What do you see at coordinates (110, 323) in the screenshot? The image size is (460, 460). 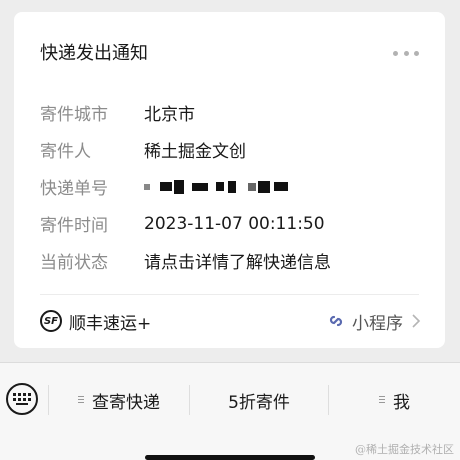 I see `brand-label: 顺丰速运+` at bounding box center [110, 323].